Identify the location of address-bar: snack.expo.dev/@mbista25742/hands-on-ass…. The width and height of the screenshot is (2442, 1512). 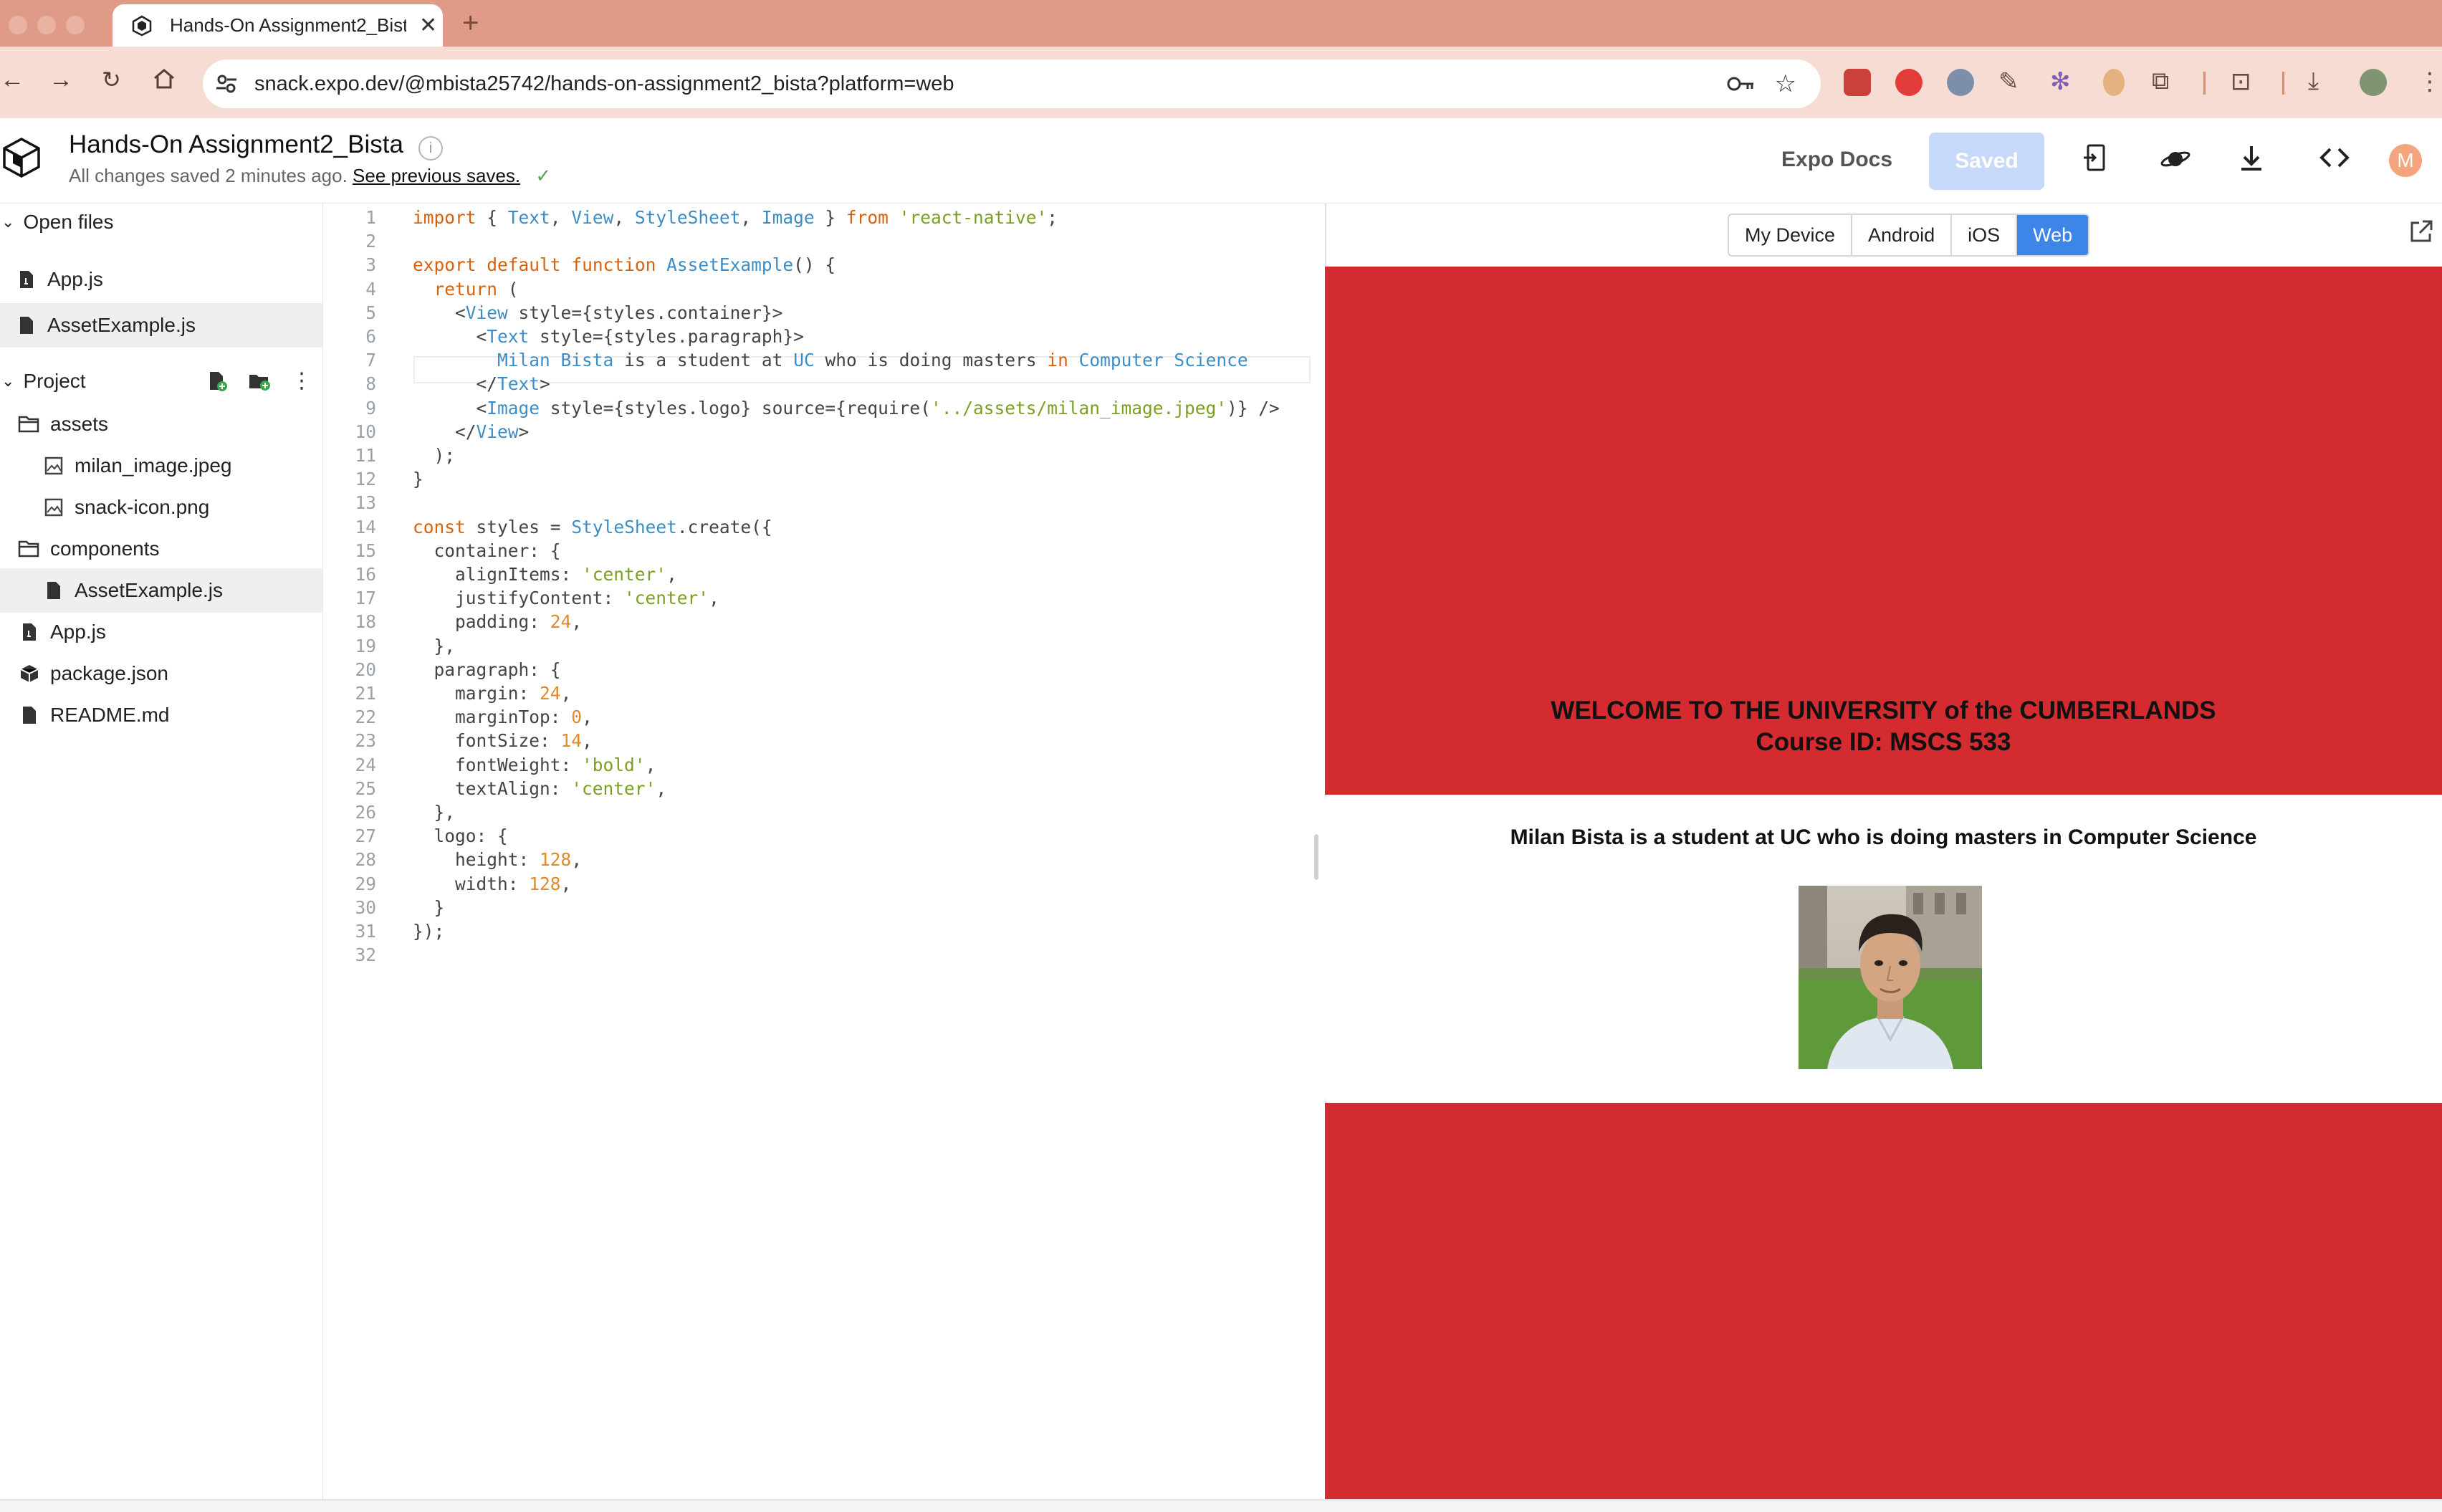
(1012, 83).